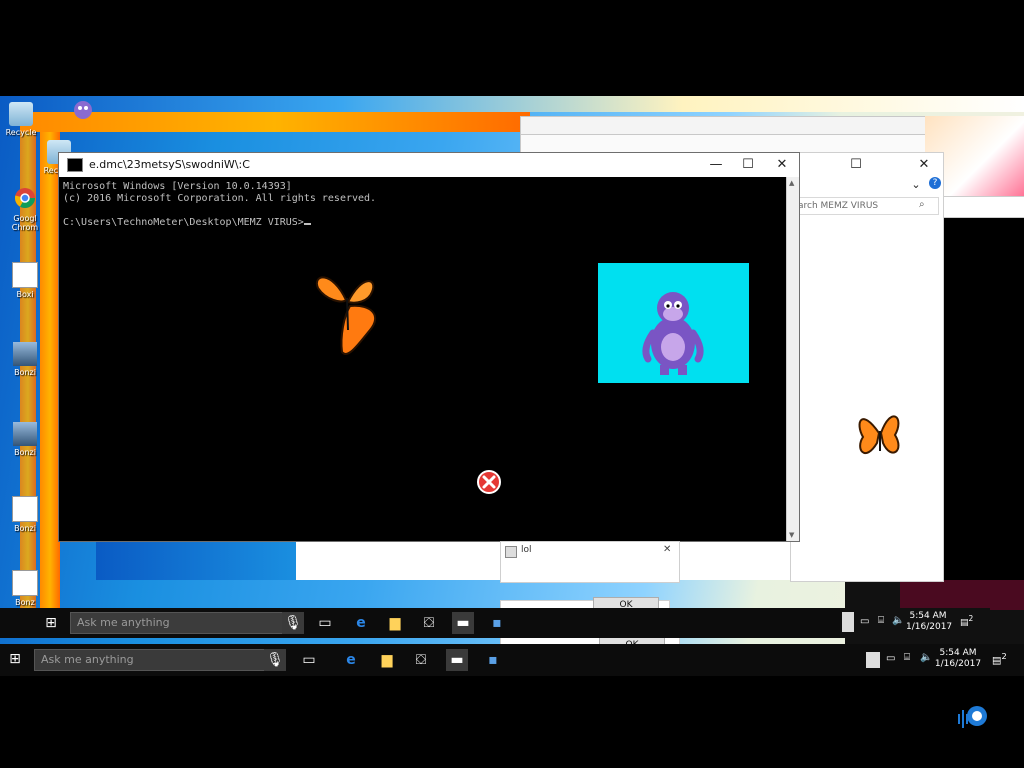  I want to click on desktop-icon-label: Googl Chrom, so click(25, 223).